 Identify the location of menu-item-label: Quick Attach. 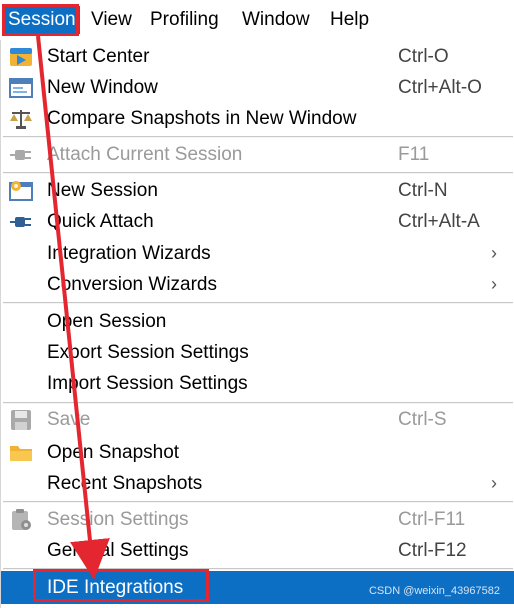
(100, 221).